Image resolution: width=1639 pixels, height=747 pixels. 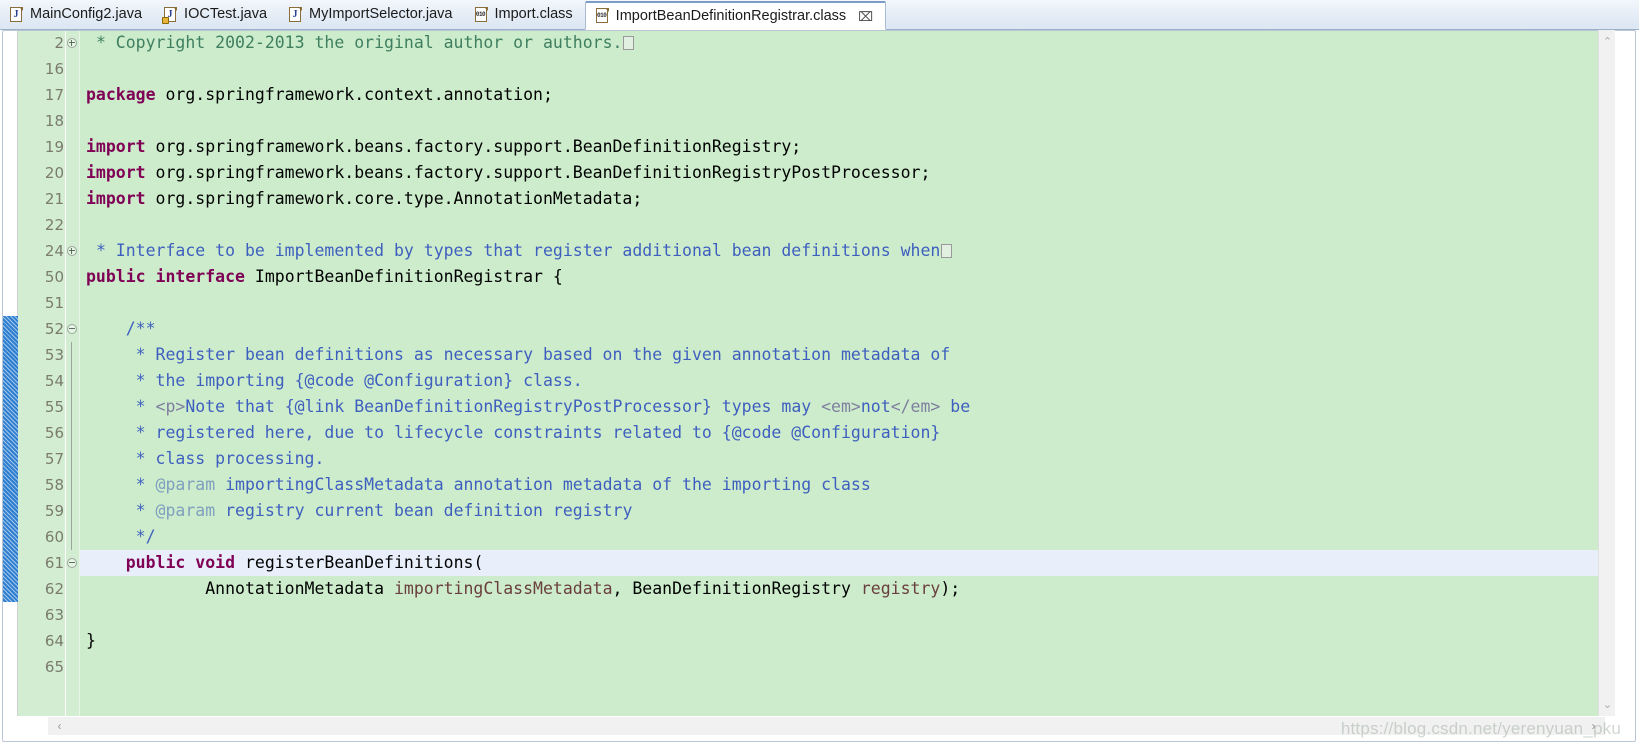 I want to click on code-line: */, so click(x=846, y=537).